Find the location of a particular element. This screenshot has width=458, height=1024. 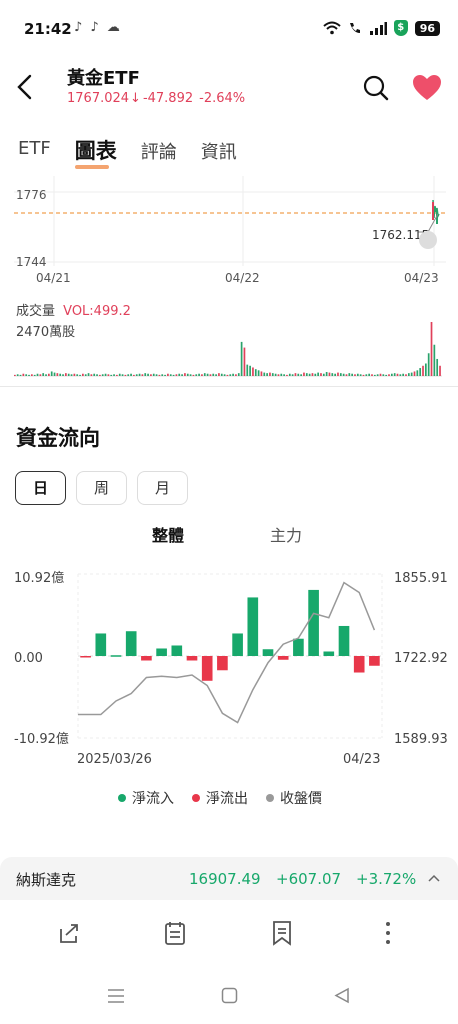

status-right-icons: $ 96 is located at coordinates (381, 28).